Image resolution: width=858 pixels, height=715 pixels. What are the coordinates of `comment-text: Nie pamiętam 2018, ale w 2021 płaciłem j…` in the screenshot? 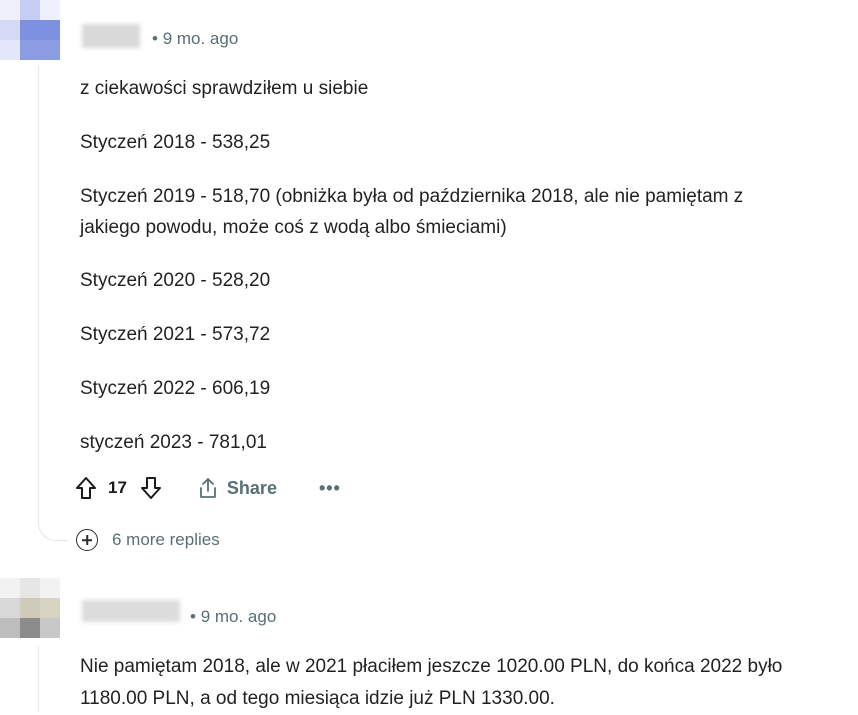 It's located at (431, 682).